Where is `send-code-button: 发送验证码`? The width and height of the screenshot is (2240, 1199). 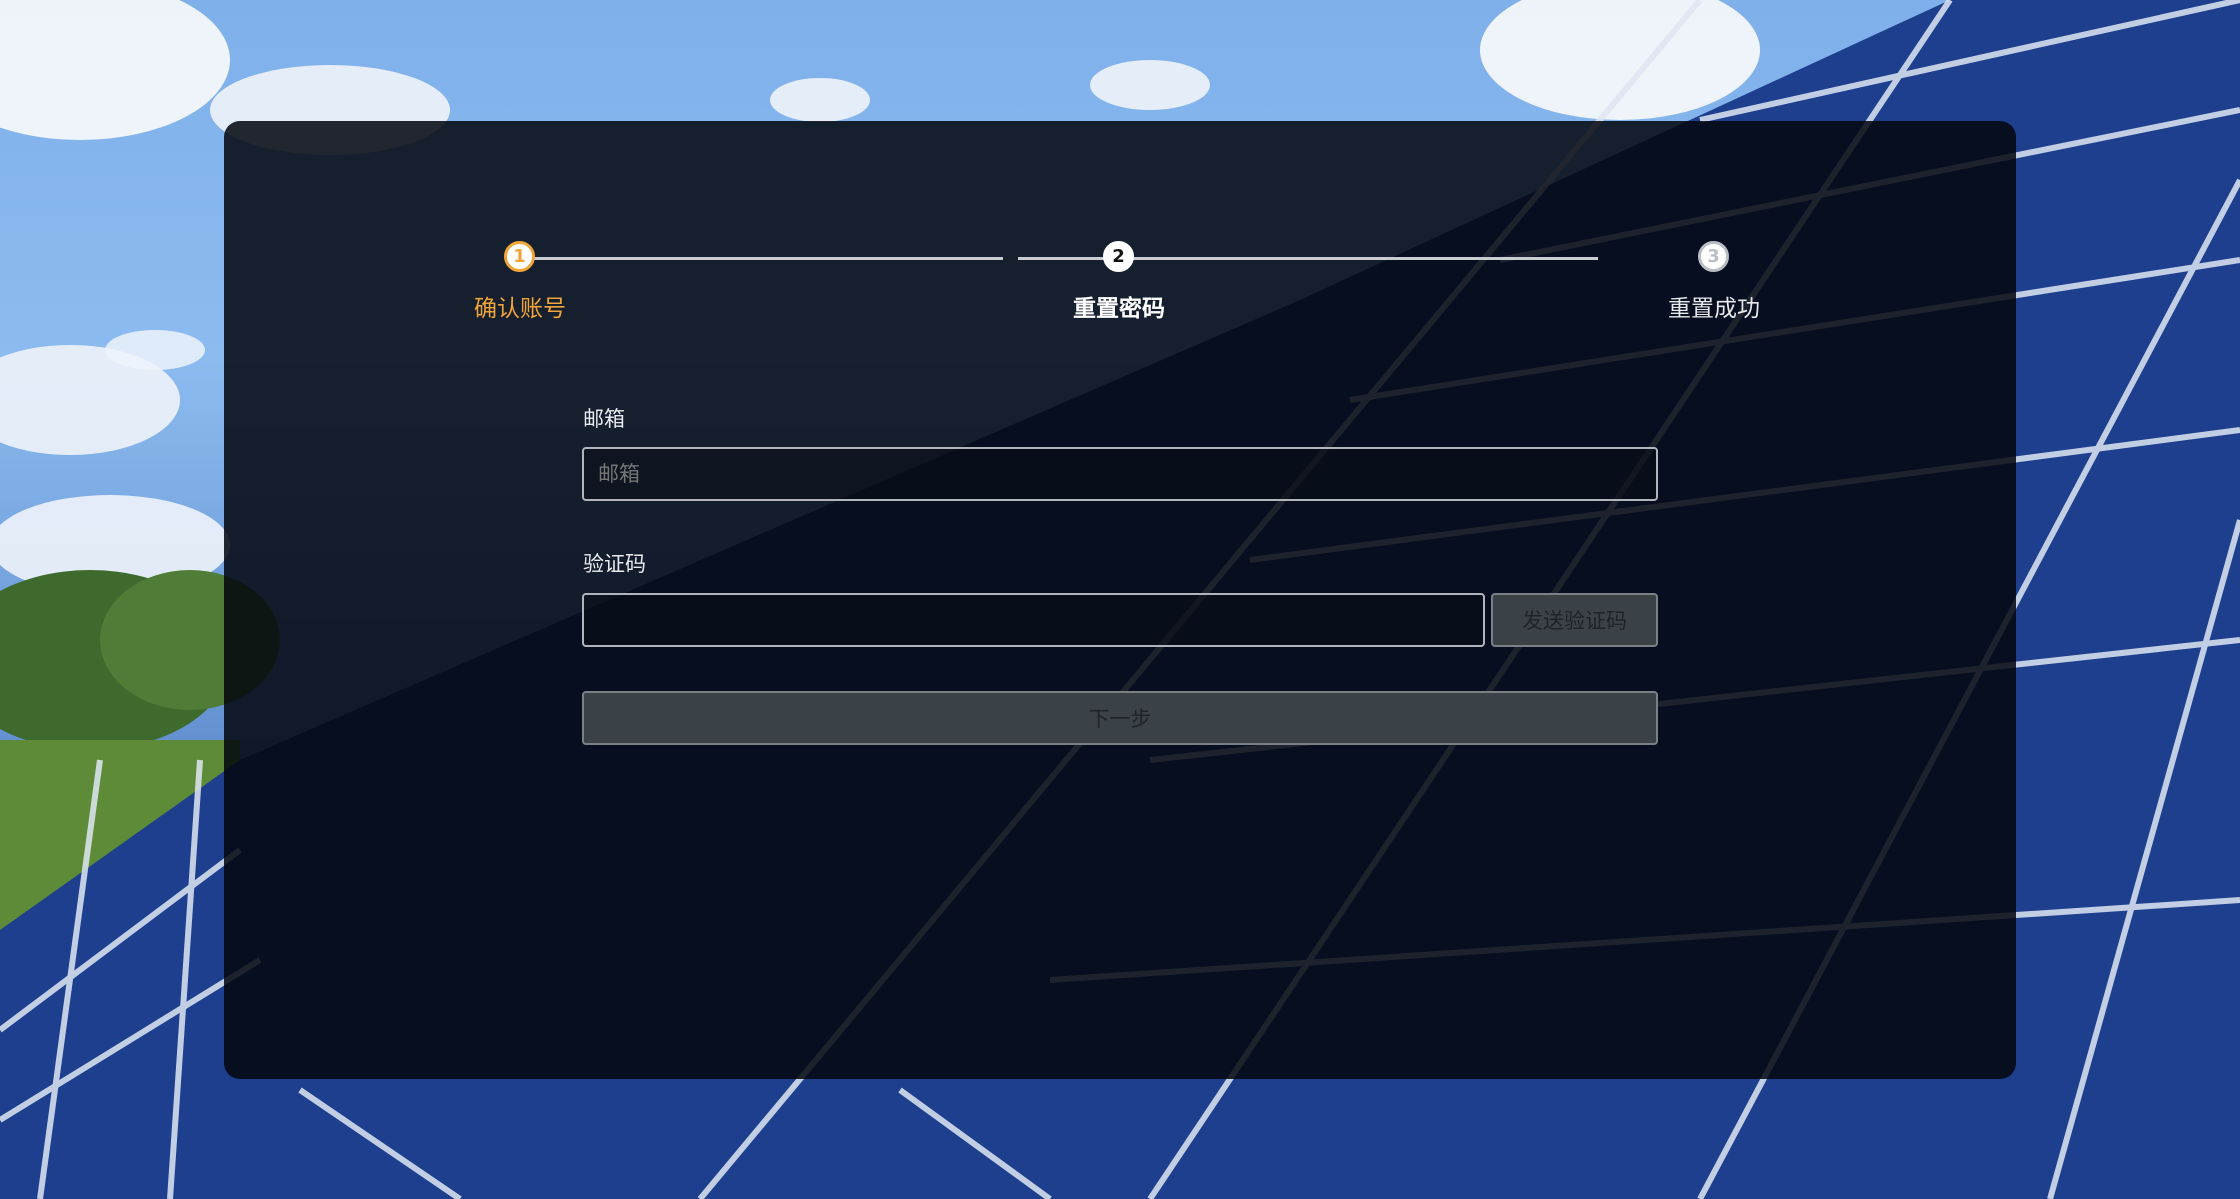 send-code-button: 发送验证码 is located at coordinates (1574, 620).